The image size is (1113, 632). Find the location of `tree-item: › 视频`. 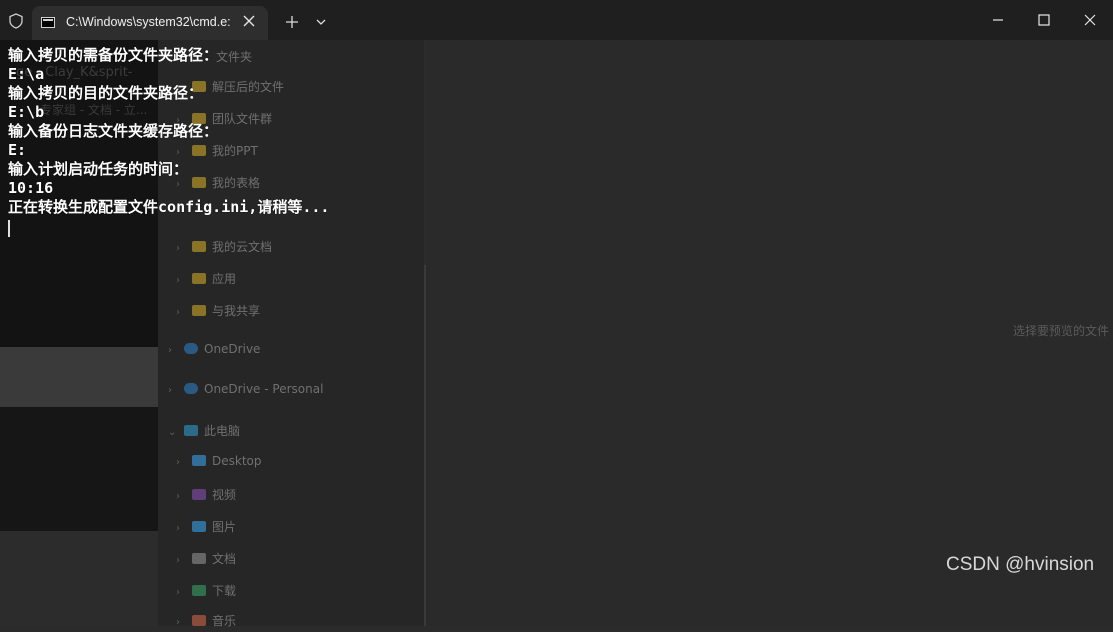

tree-item: › 视频 is located at coordinates (206, 495).